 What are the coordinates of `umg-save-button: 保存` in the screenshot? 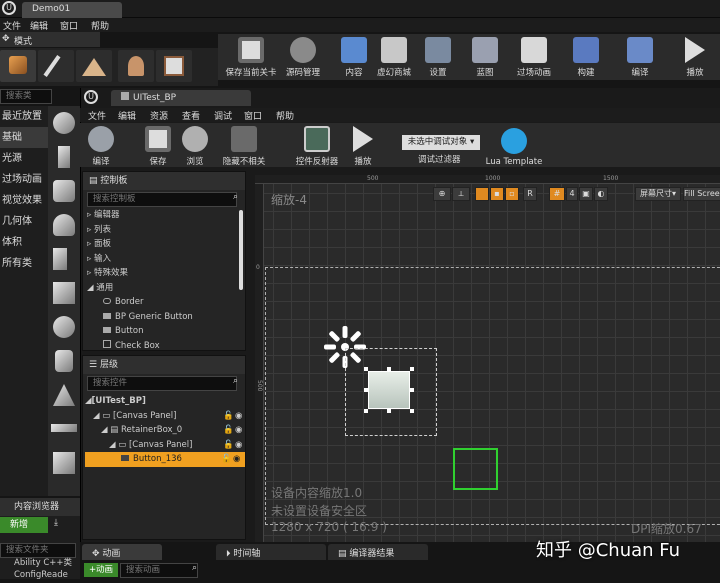 It's located at (158, 145).